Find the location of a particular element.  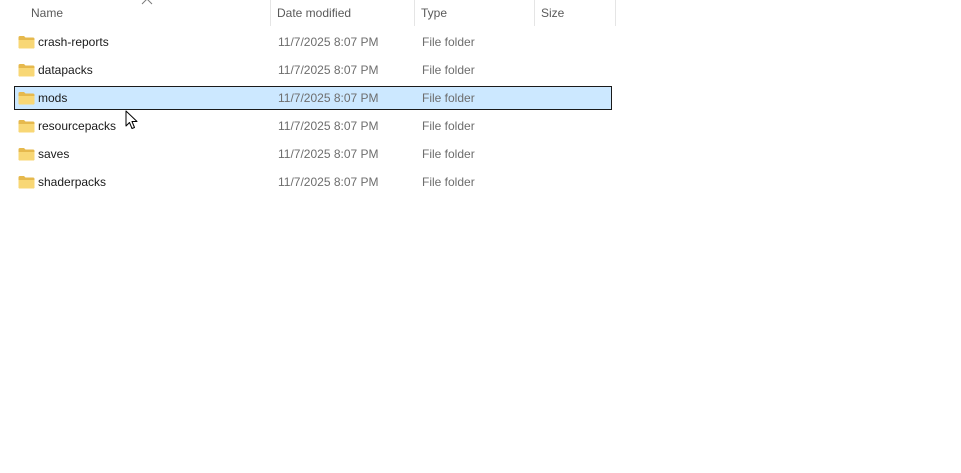

file-row-mods: mods 11/7/2025 8:07 PM File folder is located at coordinates (313, 98).